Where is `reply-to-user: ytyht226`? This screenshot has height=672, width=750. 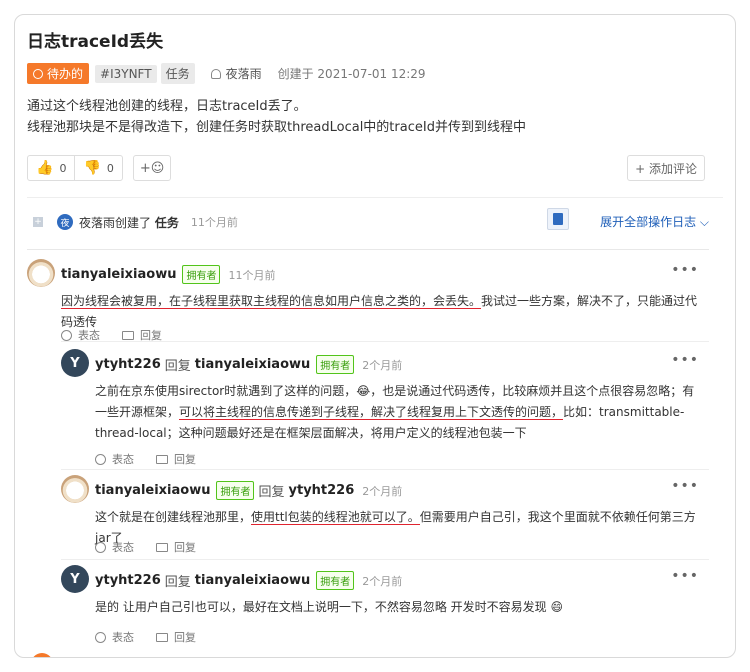 reply-to-user: ytyht226 is located at coordinates (322, 490).